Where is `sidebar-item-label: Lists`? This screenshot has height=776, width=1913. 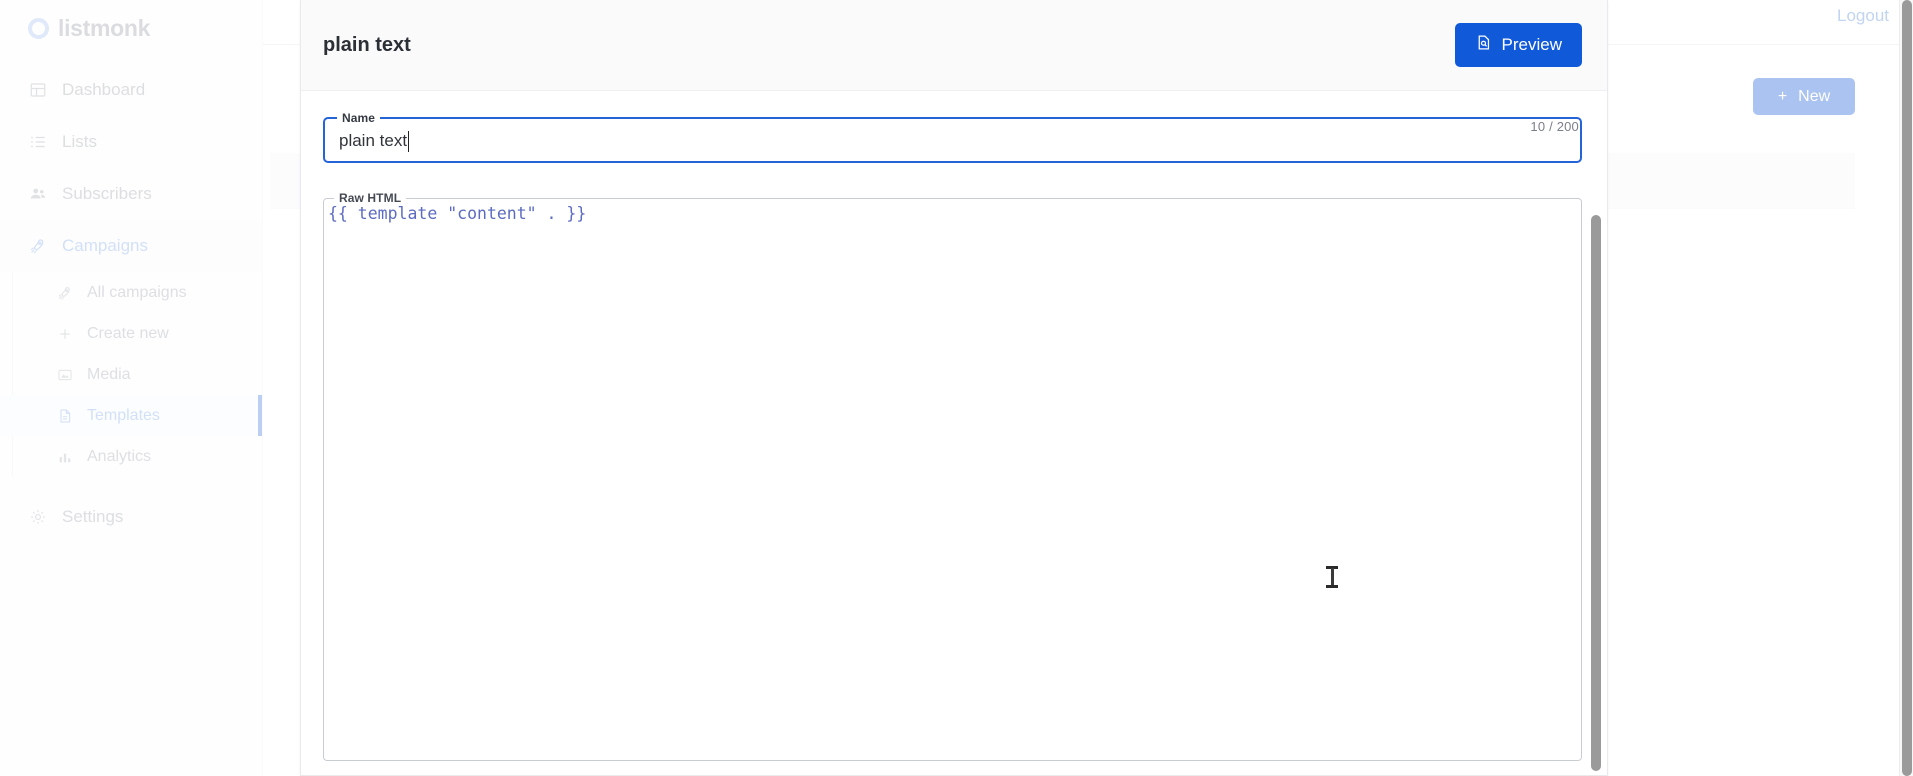 sidebar-item-label: Lists is located at coordinates (79, 141).